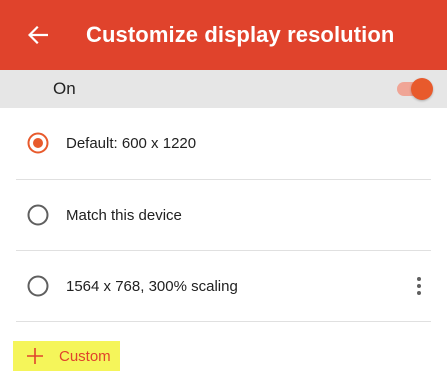  What do you see at coordinates (35, 356) in the screenshot?
I see `plus-icon` at bounding box center [35, 356].